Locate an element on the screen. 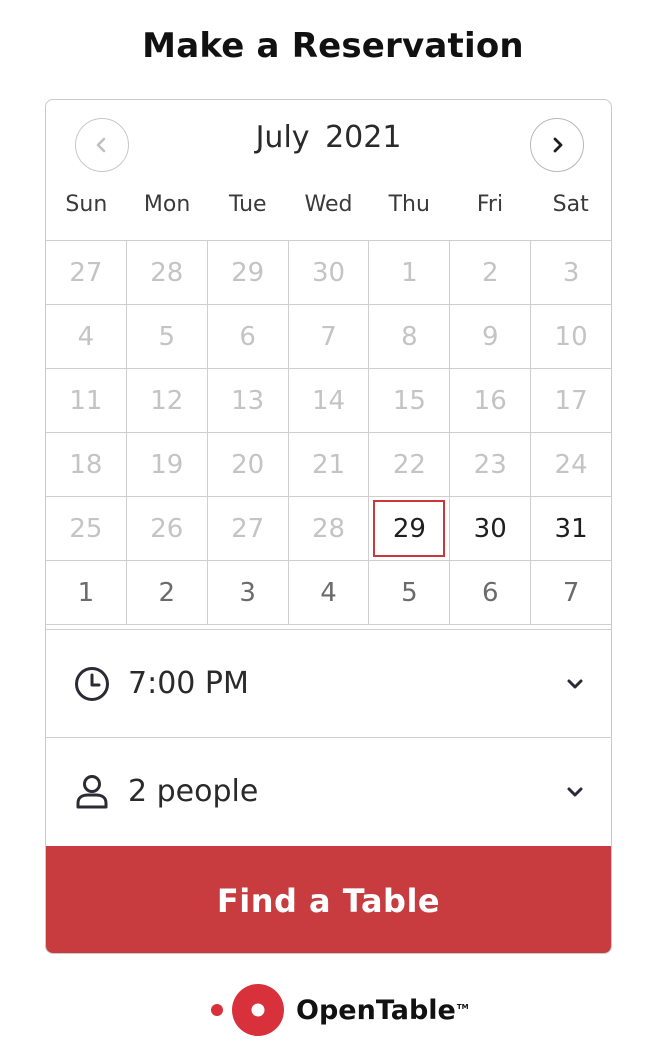  calendar-day: 19 is located at coordinates (167, 464).